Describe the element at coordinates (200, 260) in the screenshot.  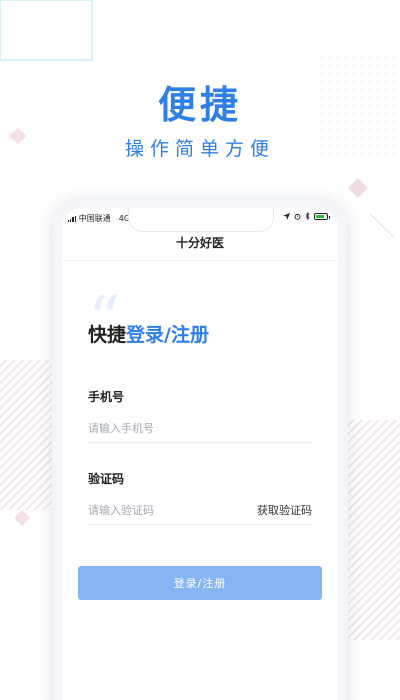
I see `nav-divider` at that location.